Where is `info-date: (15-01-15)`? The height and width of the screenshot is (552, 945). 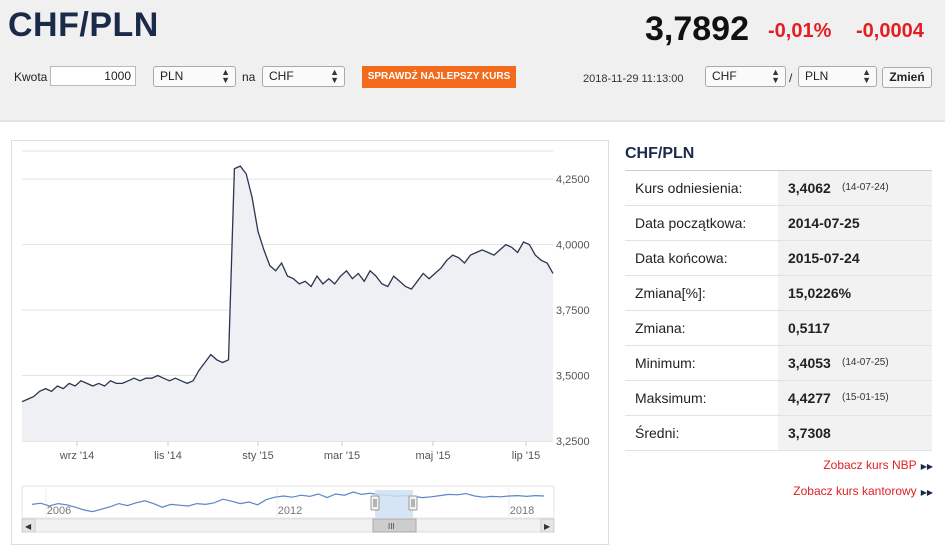 info-date: (15-01-15) is located at coordinates (865, 397).